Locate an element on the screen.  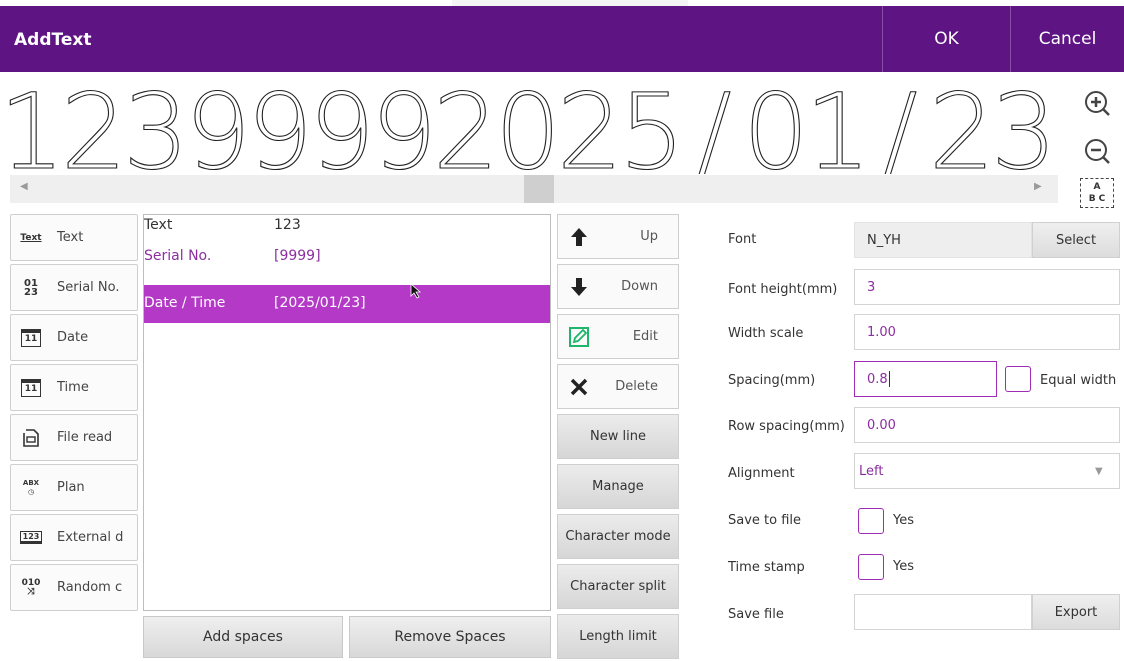
sidebar-item-label: Date is located at coordinates (73, 337).